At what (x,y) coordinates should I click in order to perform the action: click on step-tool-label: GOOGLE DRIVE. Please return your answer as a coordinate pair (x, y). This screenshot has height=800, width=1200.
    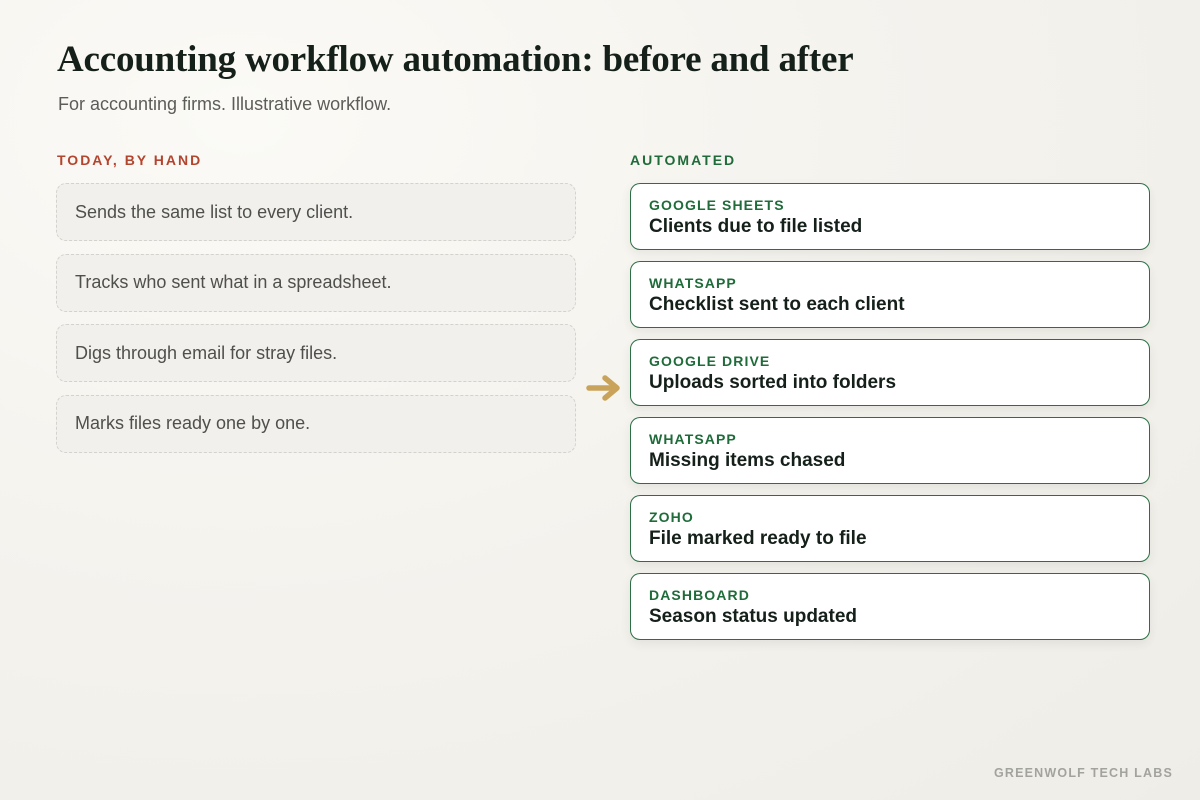
    Looking at the image, I should click on (710, 361).